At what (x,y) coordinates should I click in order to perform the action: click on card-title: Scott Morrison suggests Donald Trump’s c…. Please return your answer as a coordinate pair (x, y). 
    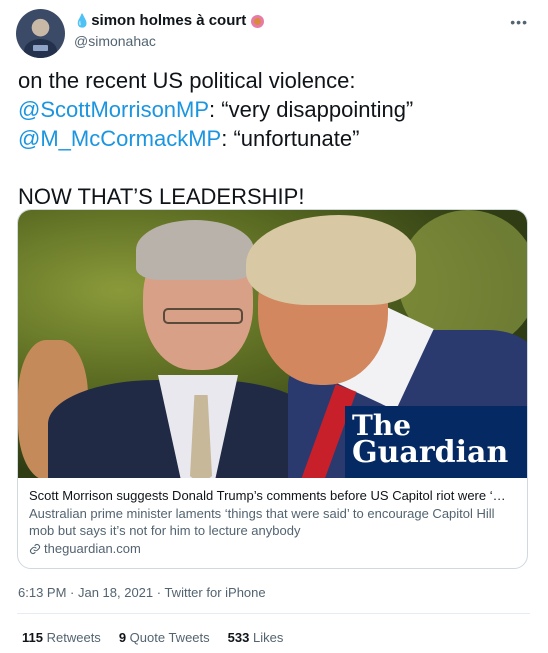
    Looking at the image, I should click on (273, 495).